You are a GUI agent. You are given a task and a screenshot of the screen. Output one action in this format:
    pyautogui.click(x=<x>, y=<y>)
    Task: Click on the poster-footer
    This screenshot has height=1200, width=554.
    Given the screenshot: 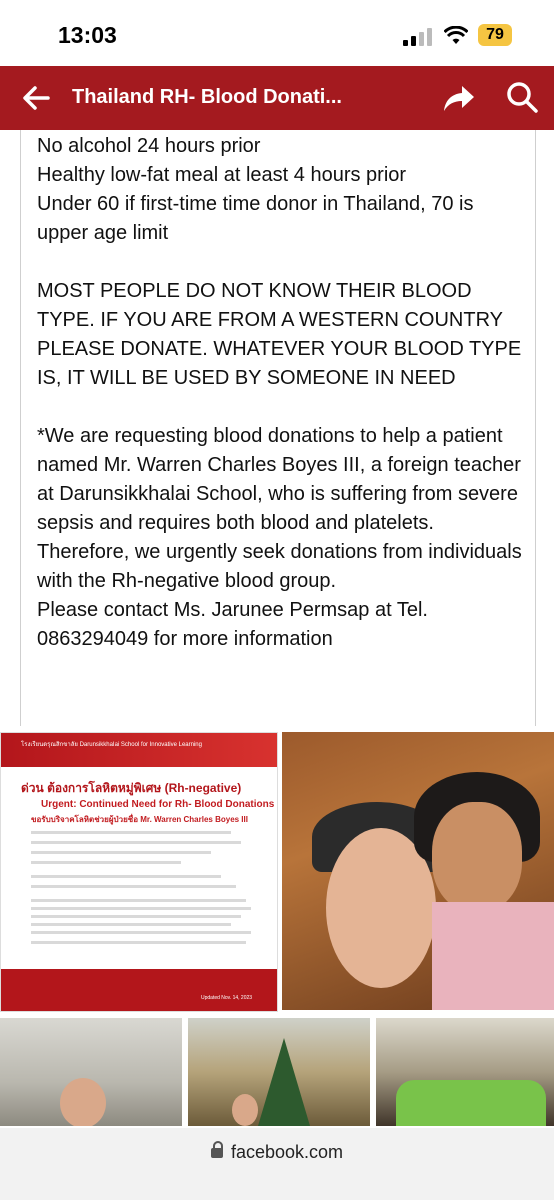 What is the action you would take?
    pyautogui.click(x=139, y=990)
    